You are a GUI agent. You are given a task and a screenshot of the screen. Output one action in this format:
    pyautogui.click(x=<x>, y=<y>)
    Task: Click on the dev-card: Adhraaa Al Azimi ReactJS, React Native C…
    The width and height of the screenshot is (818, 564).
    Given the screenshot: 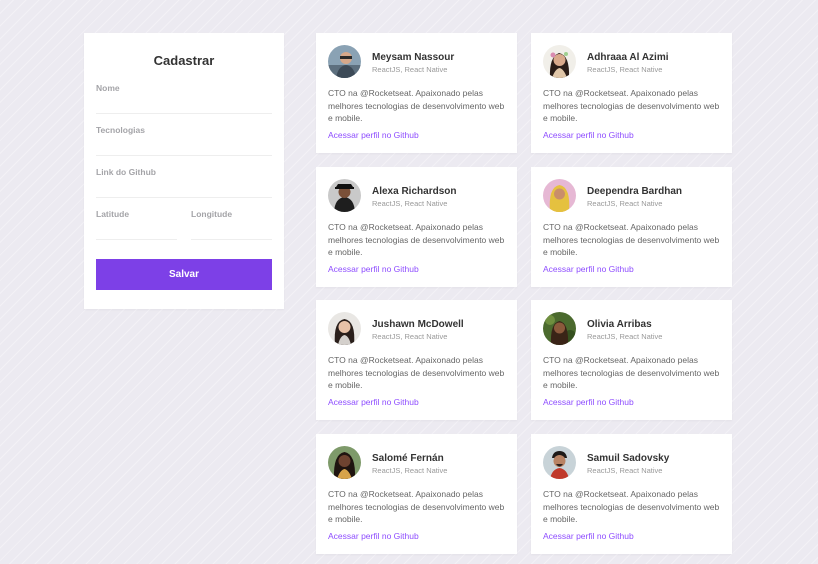 What is the action you would take?
    pyautogui.click(x=631, y=93)
    